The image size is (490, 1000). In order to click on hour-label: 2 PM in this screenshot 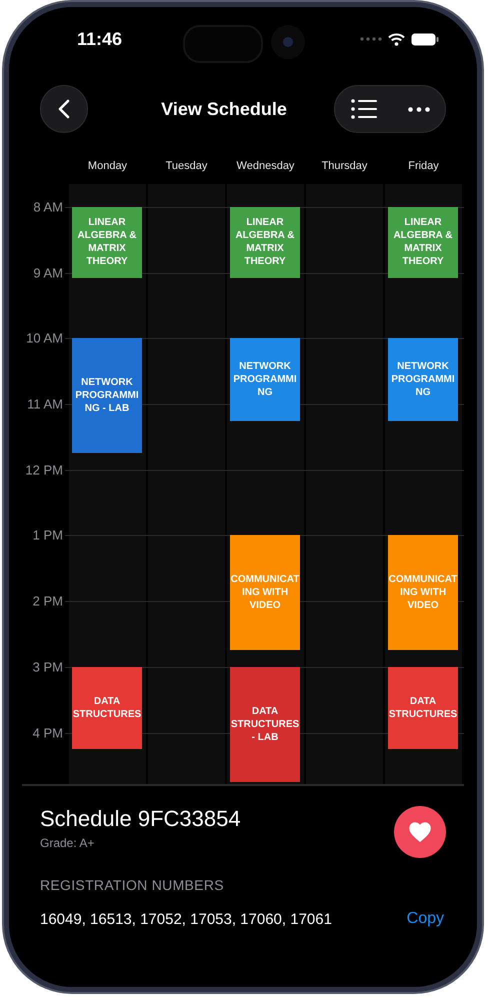, I will do `click(47, 601)`.